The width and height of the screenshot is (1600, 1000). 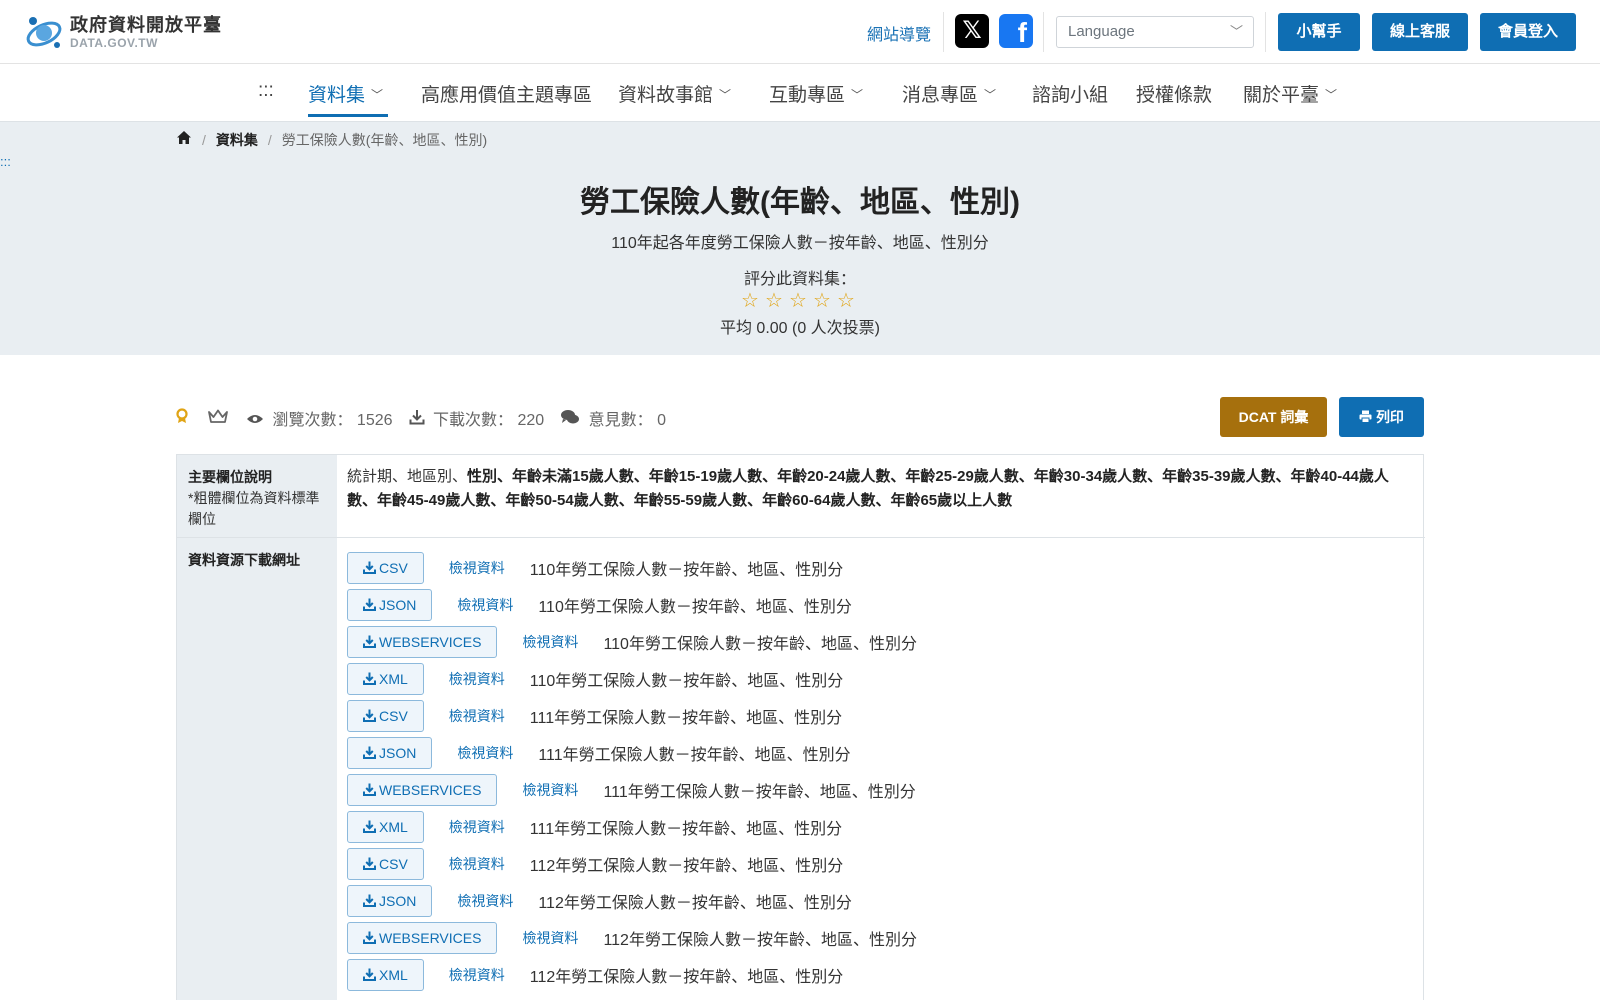 What do you see at coordinates (237, 140) in the screenshot?
I see `breadcrumb-datasets: 資料集` at bounding box center [237, 140].